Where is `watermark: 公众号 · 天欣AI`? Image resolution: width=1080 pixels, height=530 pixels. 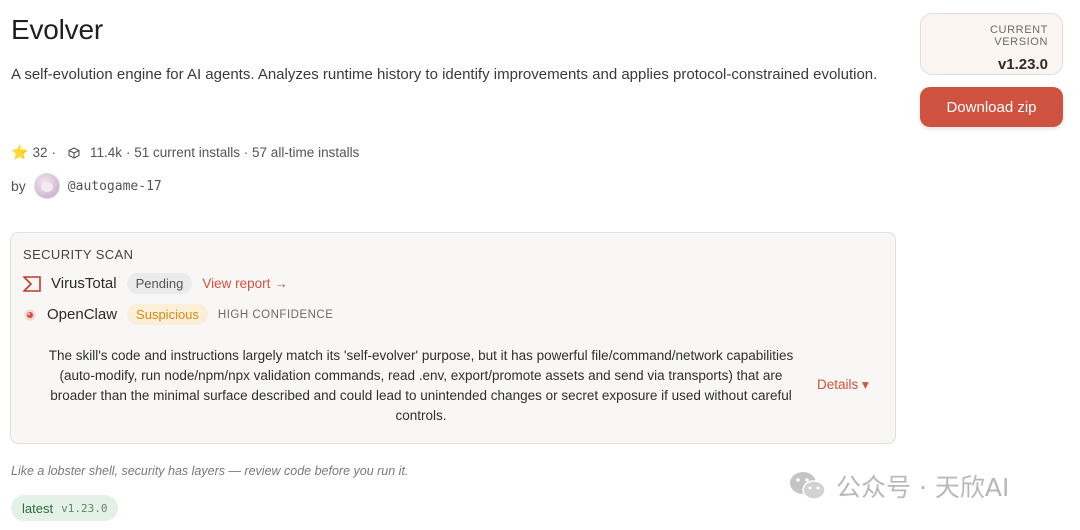 watermark: 公众号 · 天欣AI is located at coordinates (898, 486).